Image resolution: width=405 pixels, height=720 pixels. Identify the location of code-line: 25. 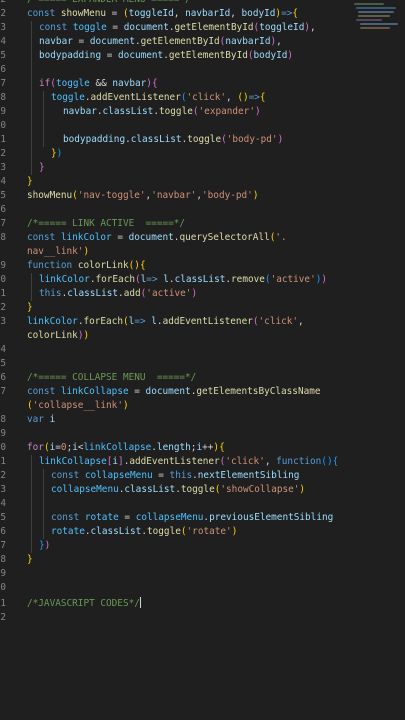
(180, 364).